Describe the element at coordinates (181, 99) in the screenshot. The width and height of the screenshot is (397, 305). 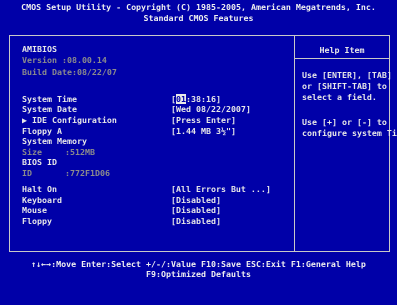
I see `system-time-hour-field: 01` at that location.